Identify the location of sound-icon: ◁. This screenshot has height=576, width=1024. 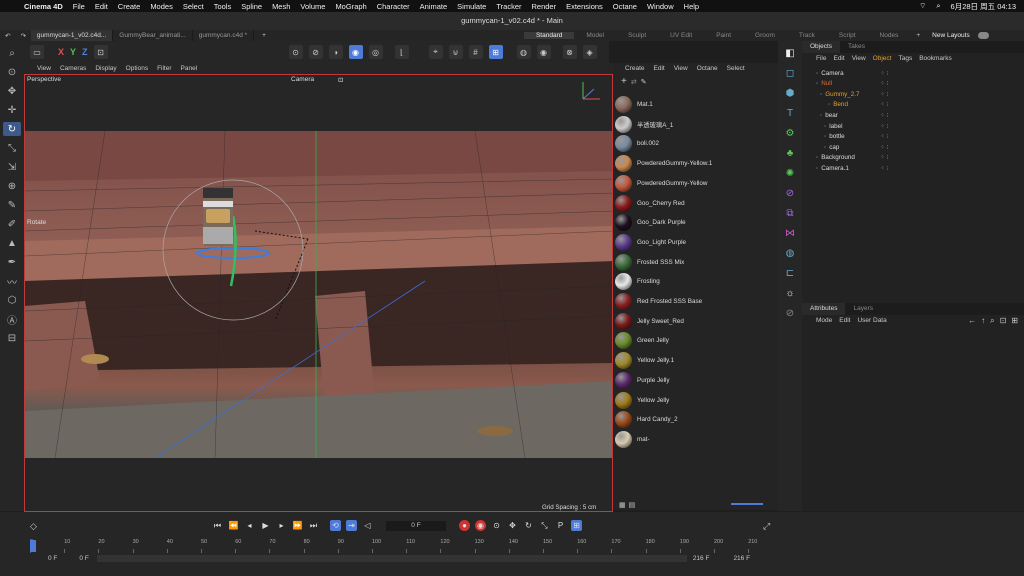
(367, 525).